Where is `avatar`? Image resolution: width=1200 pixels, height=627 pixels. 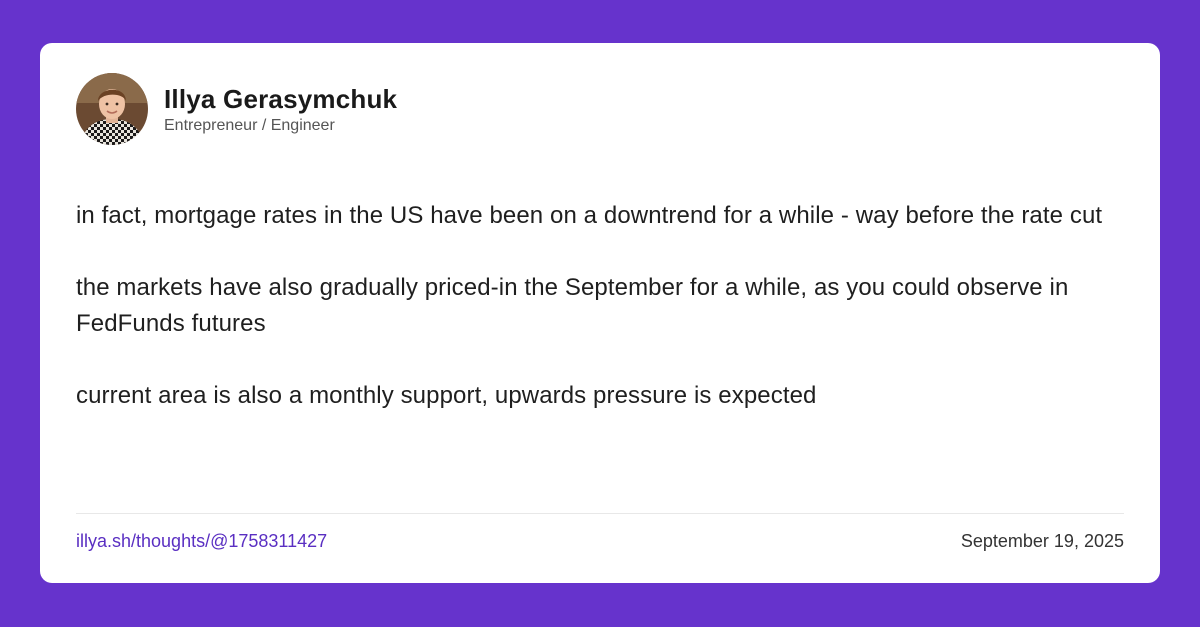 avatar is located at coordinates (112, 109).